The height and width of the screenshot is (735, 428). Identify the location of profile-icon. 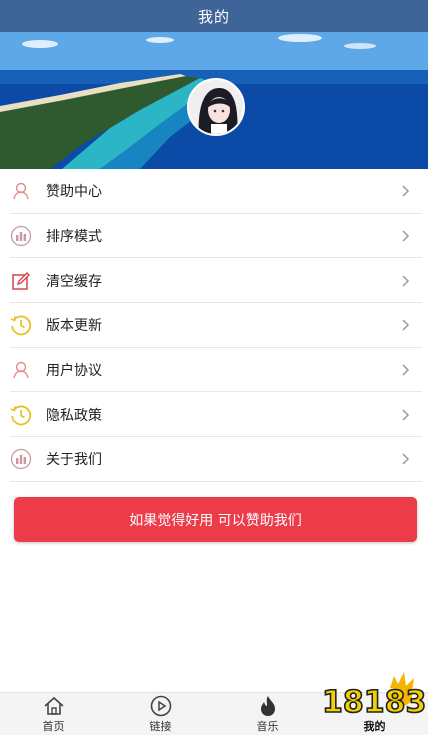
(375, 706).